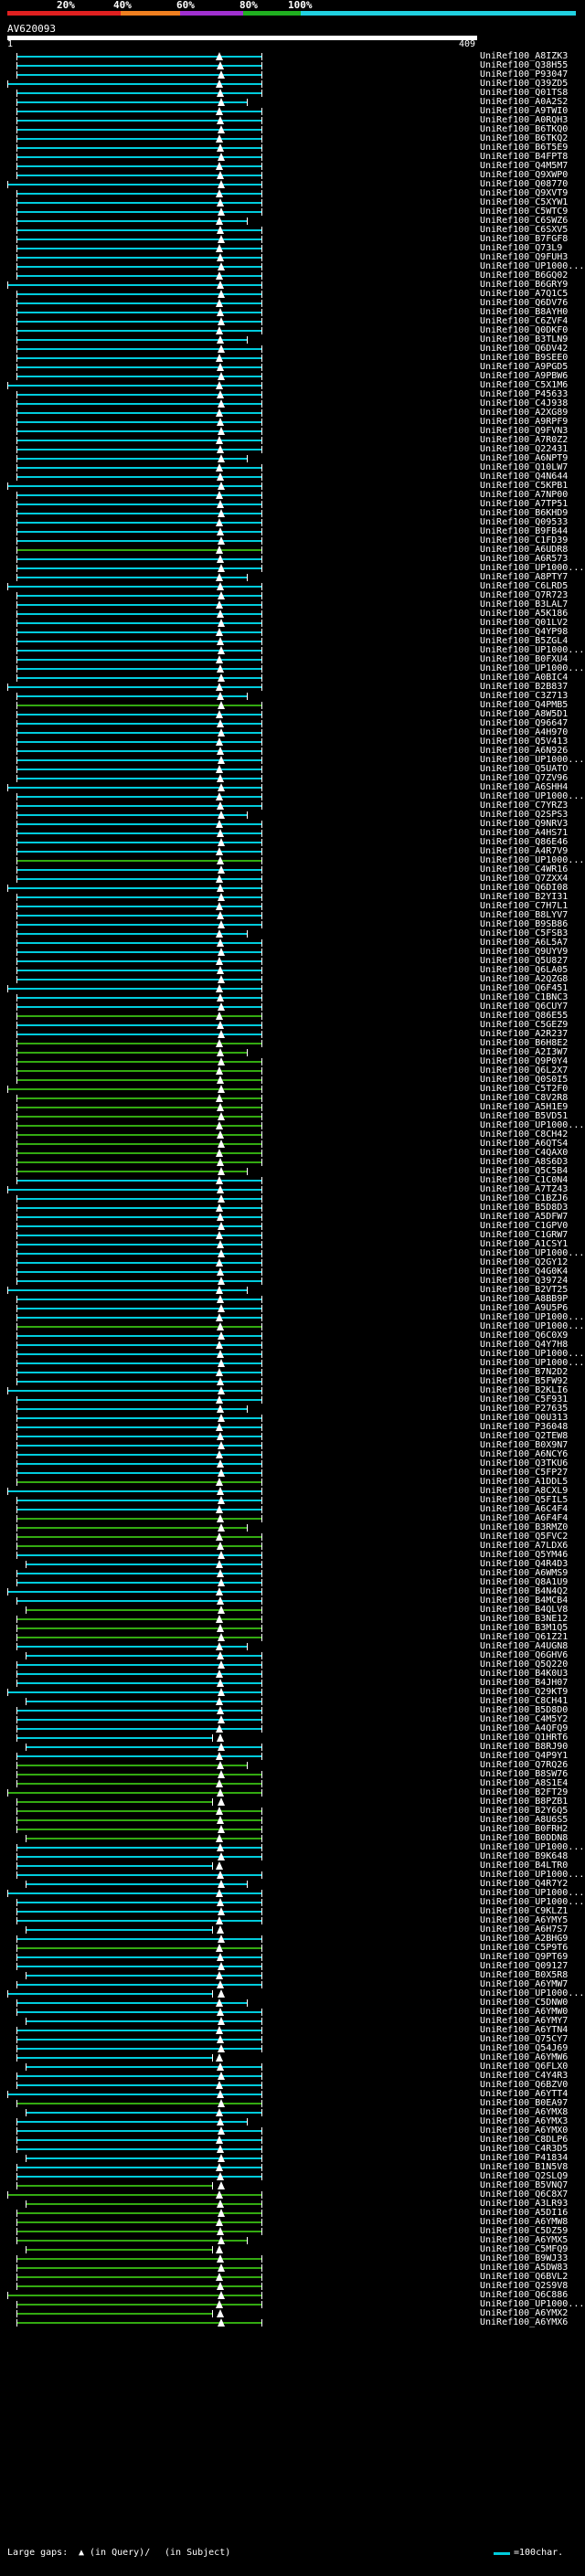 The height and width of the screenshot is (2576, 585). What do you see at coordinates (524, 2322) in the screenshot?
I see `hit-label: UniRef100_A6YMX6` at bounding box center [524, 2322].